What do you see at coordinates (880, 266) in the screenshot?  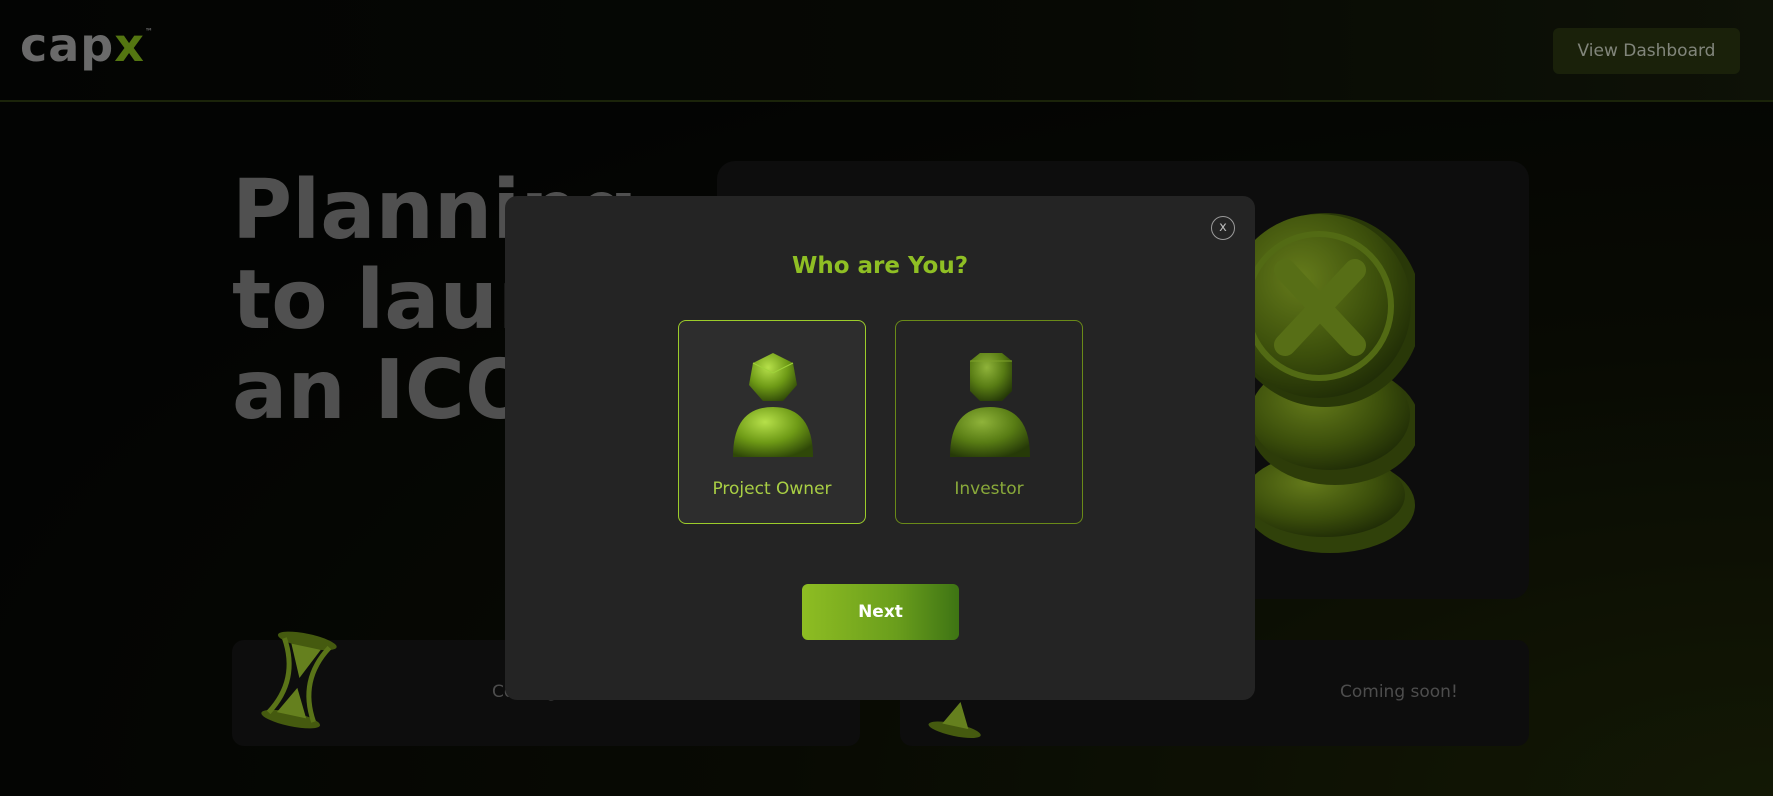 I see `modal-title: Who are You?` at bounding box center [880, 266].